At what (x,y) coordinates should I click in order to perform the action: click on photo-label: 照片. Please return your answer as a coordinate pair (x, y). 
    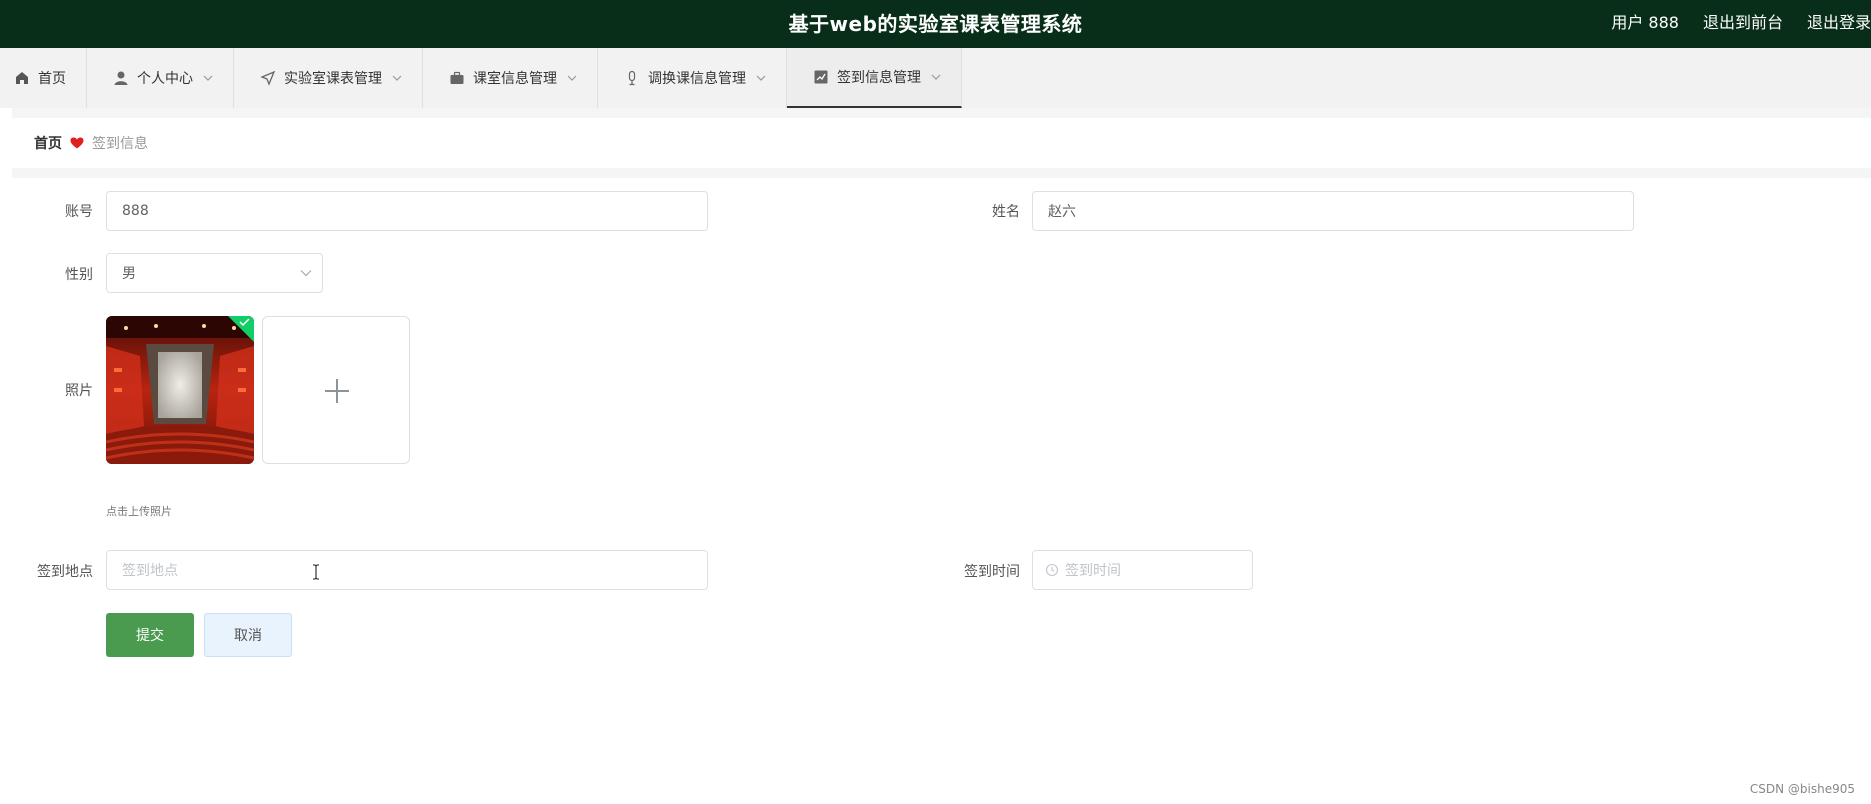
    Looking at the image, I should click on (79, 391).